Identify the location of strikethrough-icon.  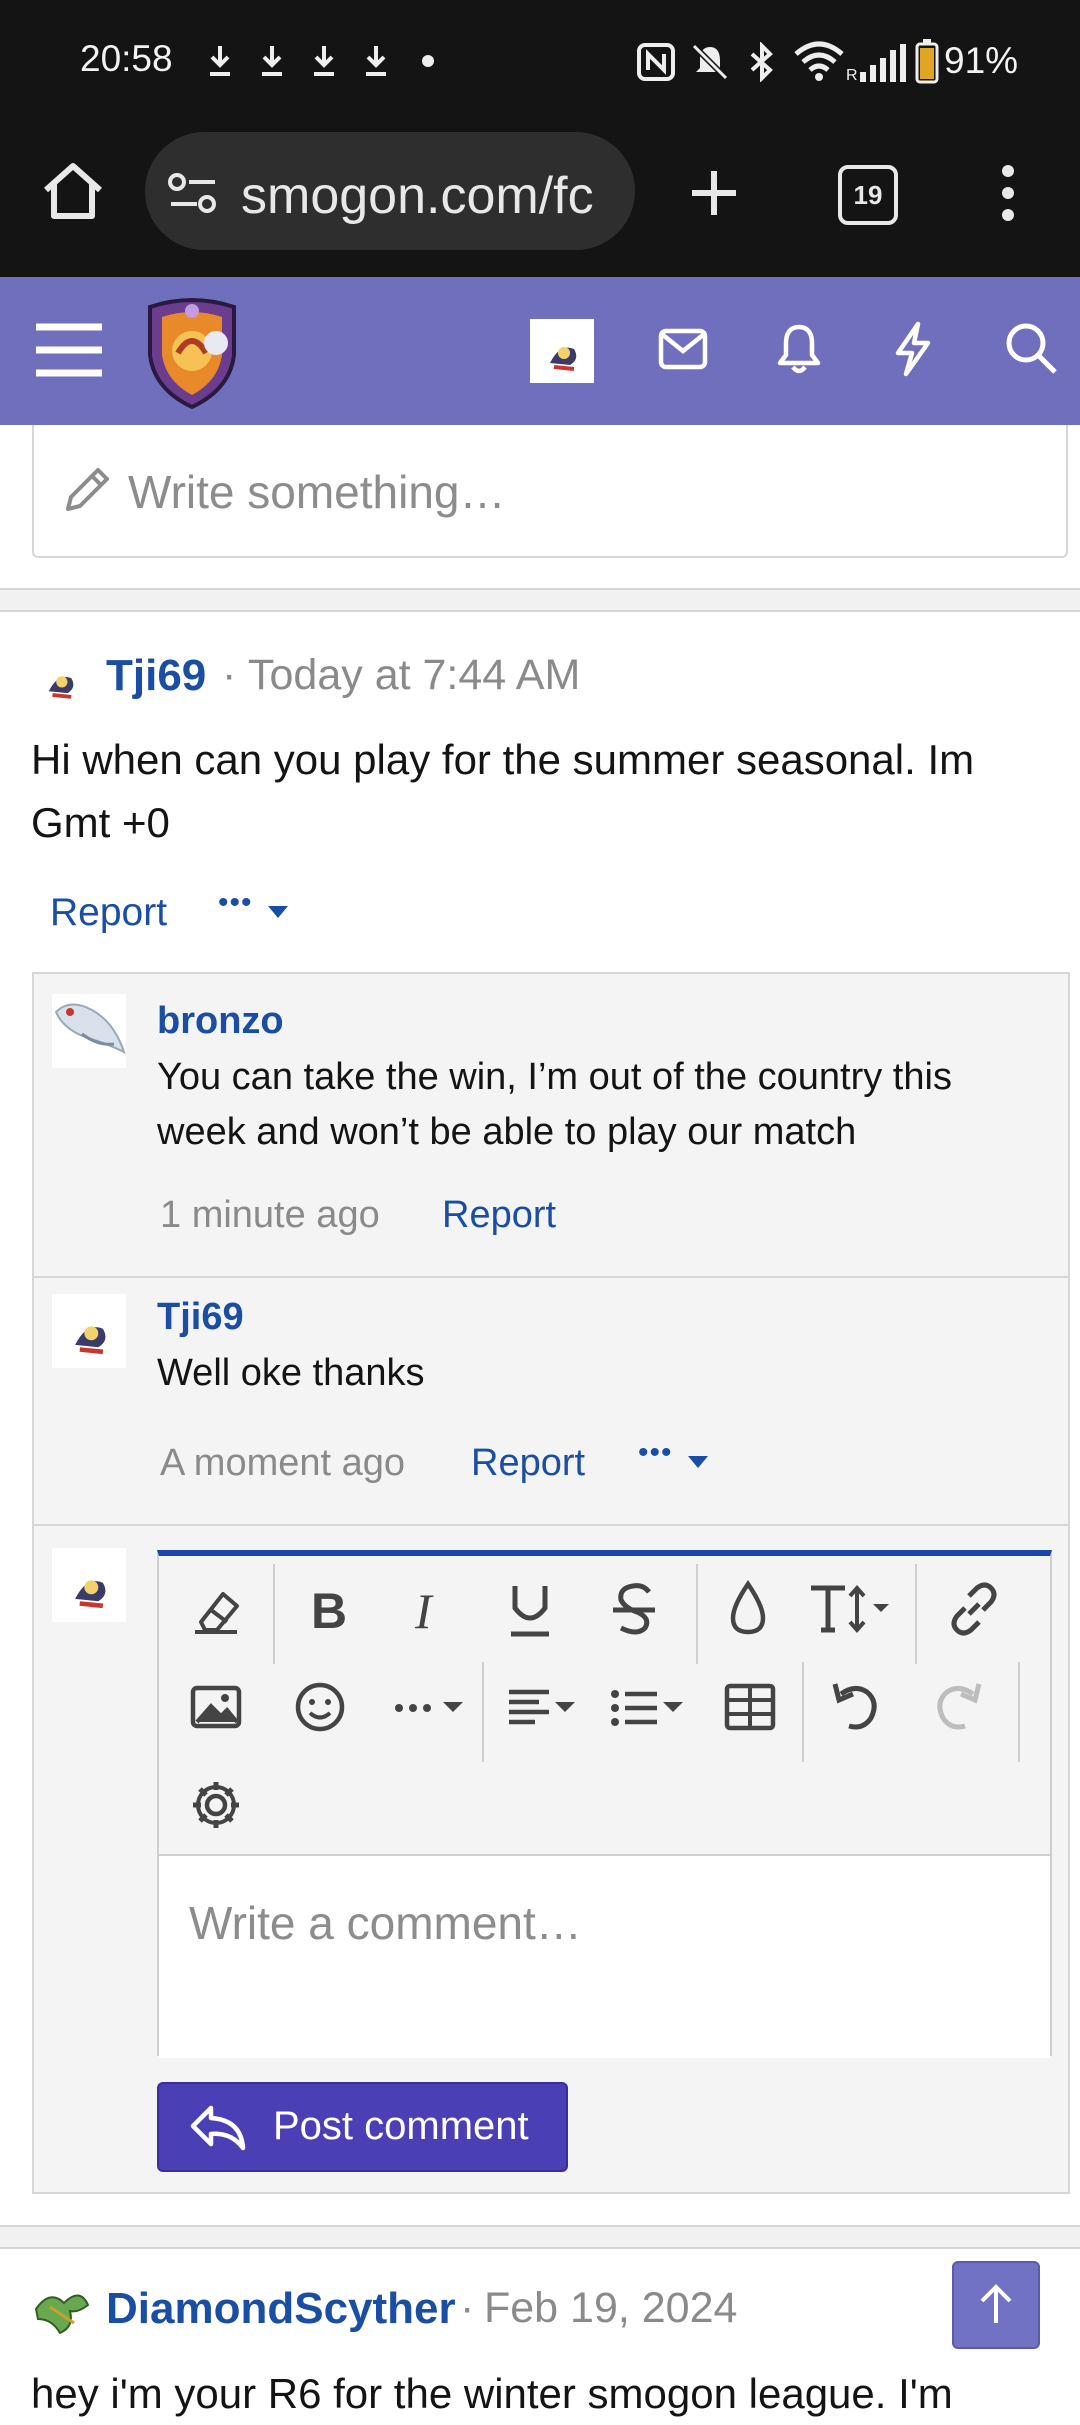
(634, 1609).